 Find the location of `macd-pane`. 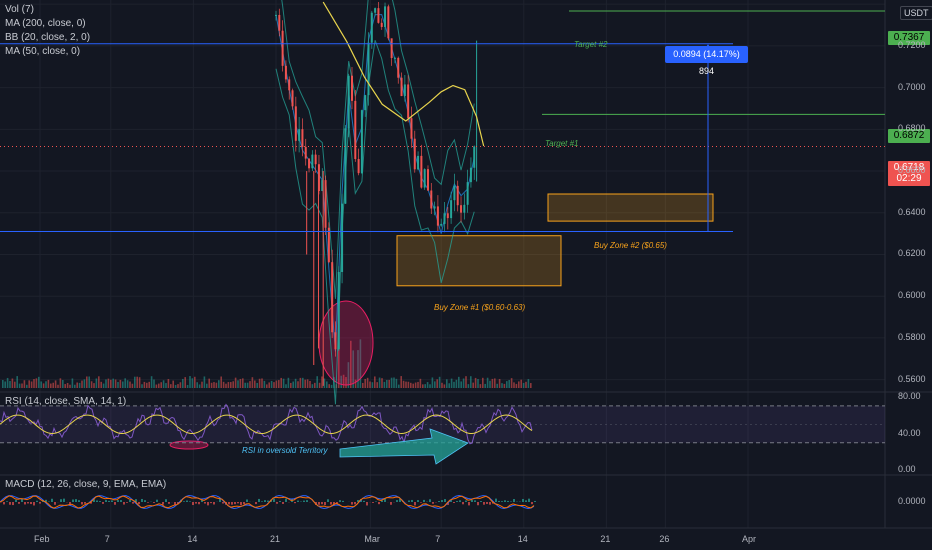

macd-pane is located at coordinates (268, 502).